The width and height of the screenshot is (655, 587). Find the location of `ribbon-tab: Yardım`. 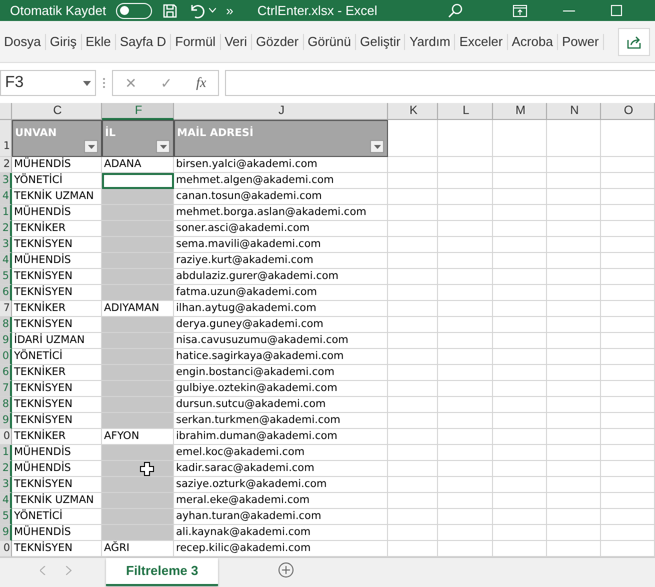

ribbon-tab: Yardım is located at coordinates (430, 42).